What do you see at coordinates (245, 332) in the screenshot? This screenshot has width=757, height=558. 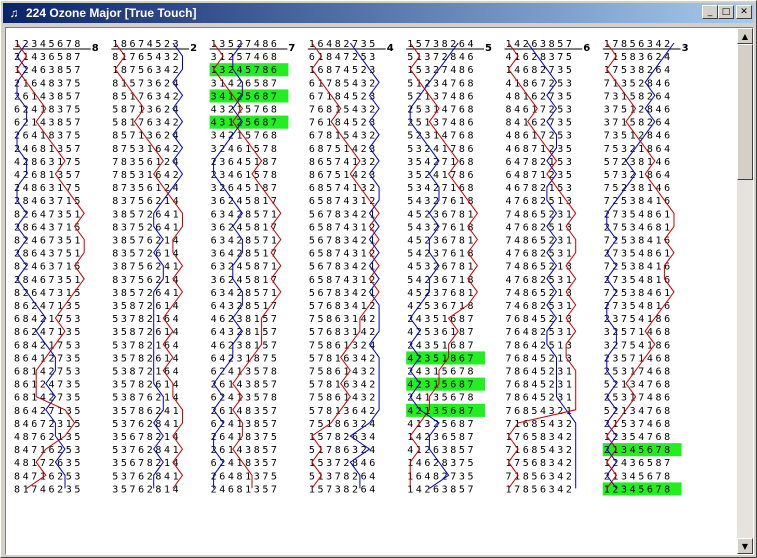 I see `row-text: 64328157` at bounding box center [245, 332].